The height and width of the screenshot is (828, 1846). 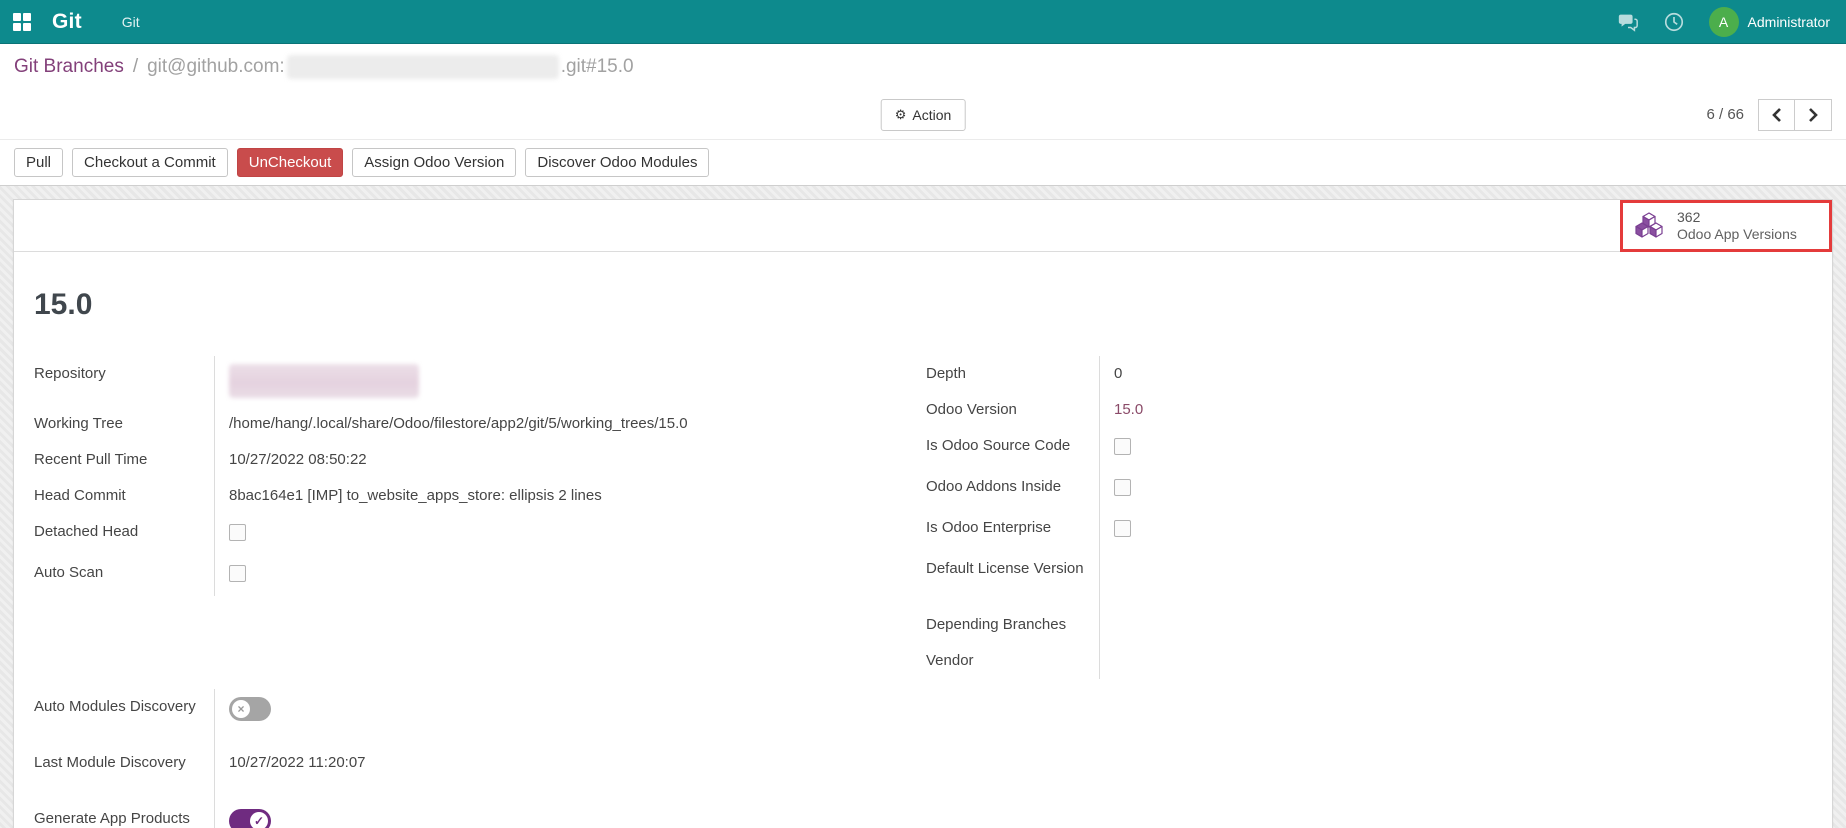 What do you see at coordinates (460, 381) in the screenshot?
I see `field-row-repository: Repository` at bounding box center [460, 381].